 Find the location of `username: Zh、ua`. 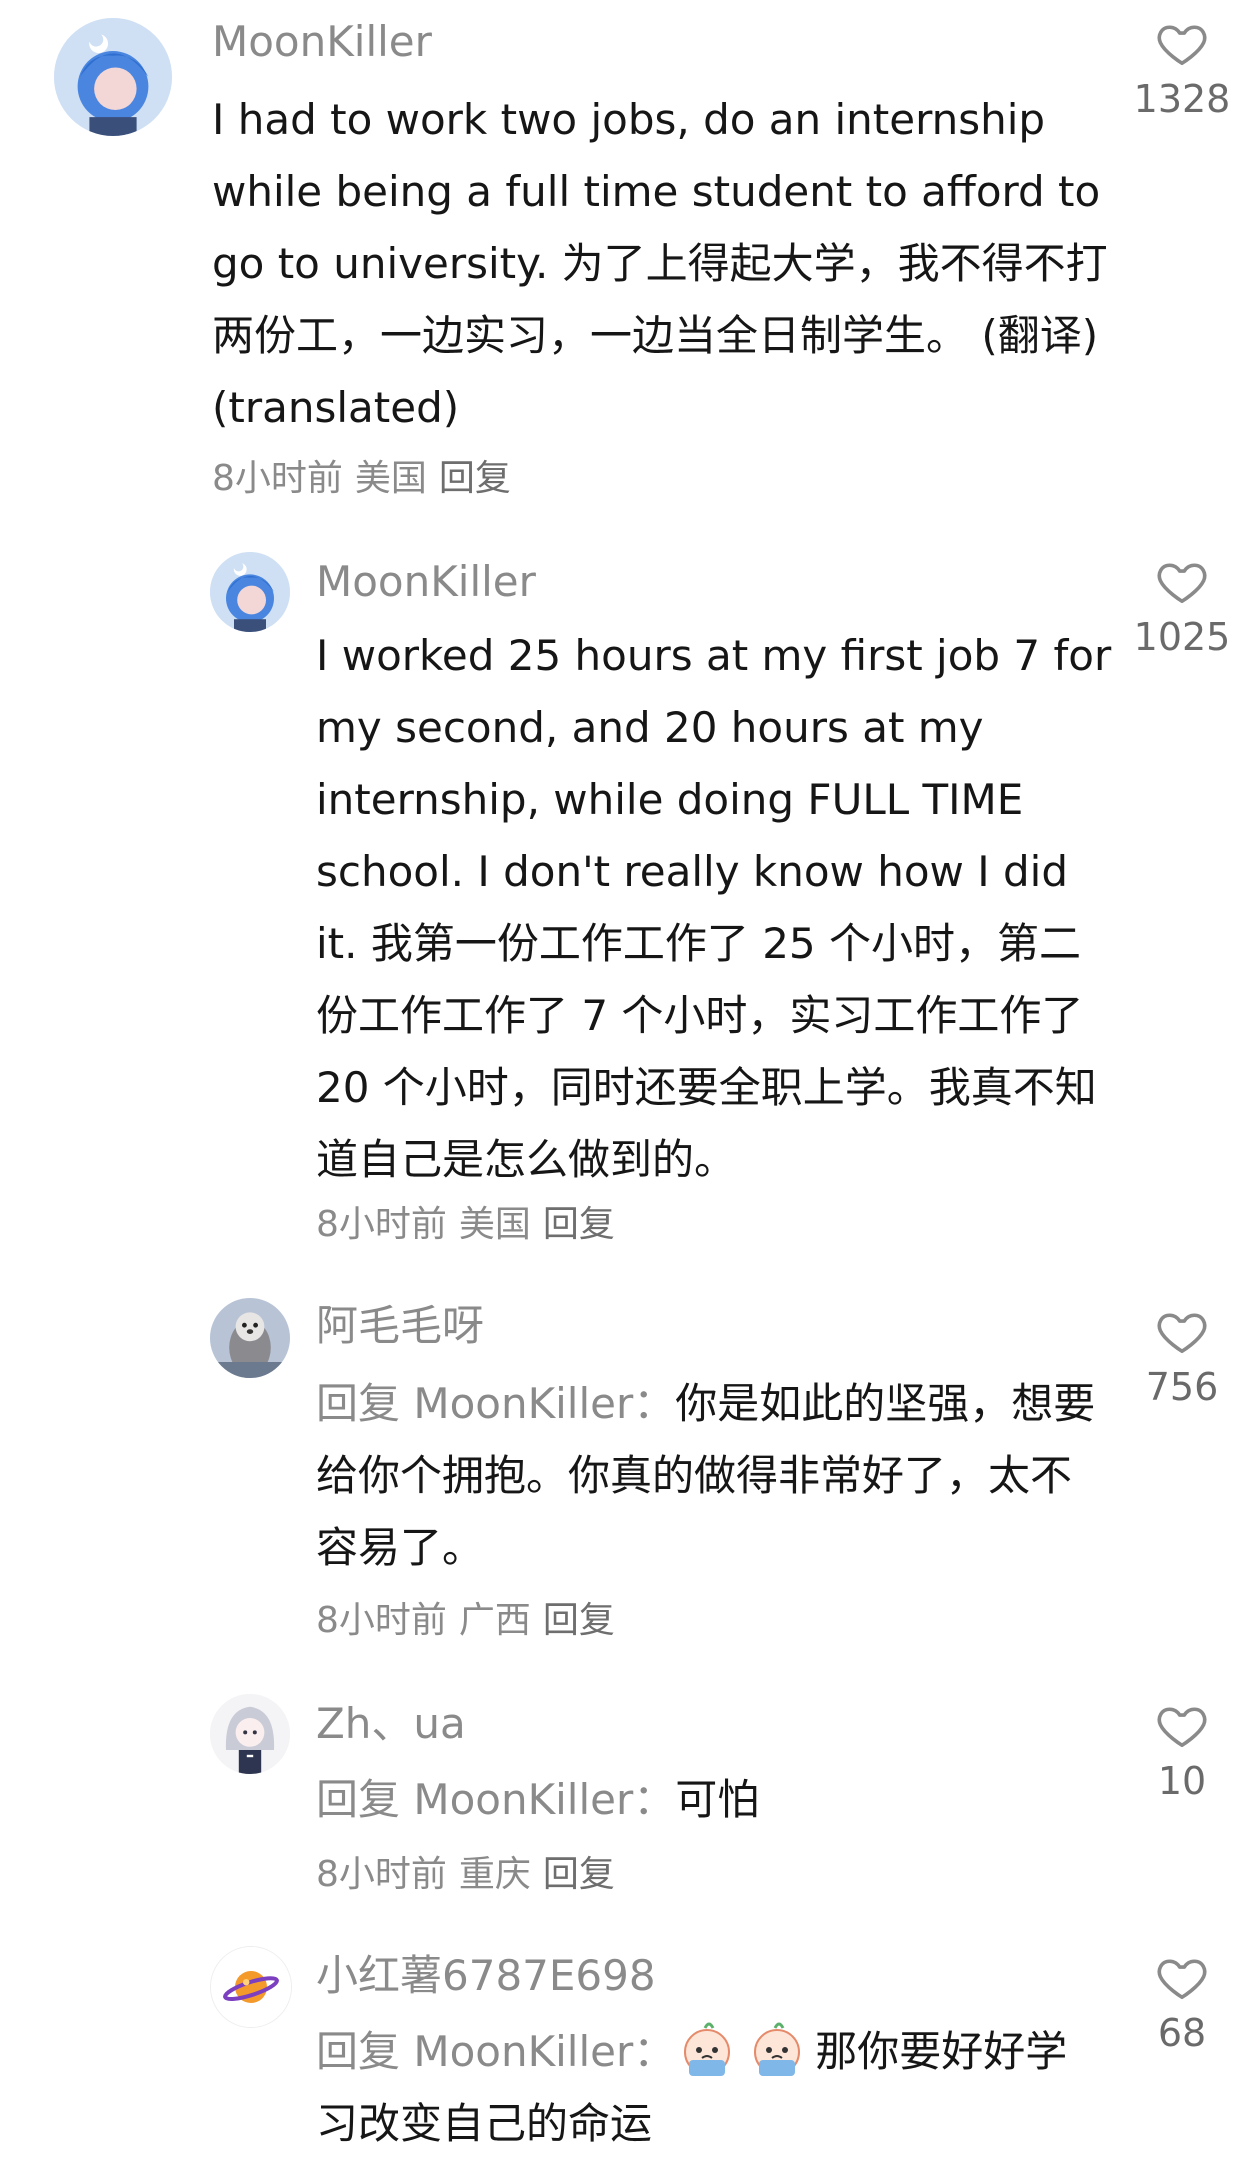

username: Zh、ua is located at coordinates (391, 1724).